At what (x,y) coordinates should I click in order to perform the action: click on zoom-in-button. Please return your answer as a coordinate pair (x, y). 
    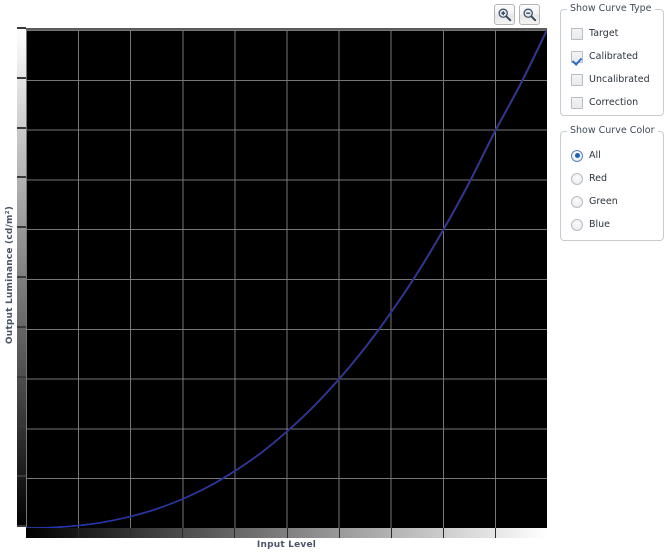
    Looking at the image, I should click on (504, 14).